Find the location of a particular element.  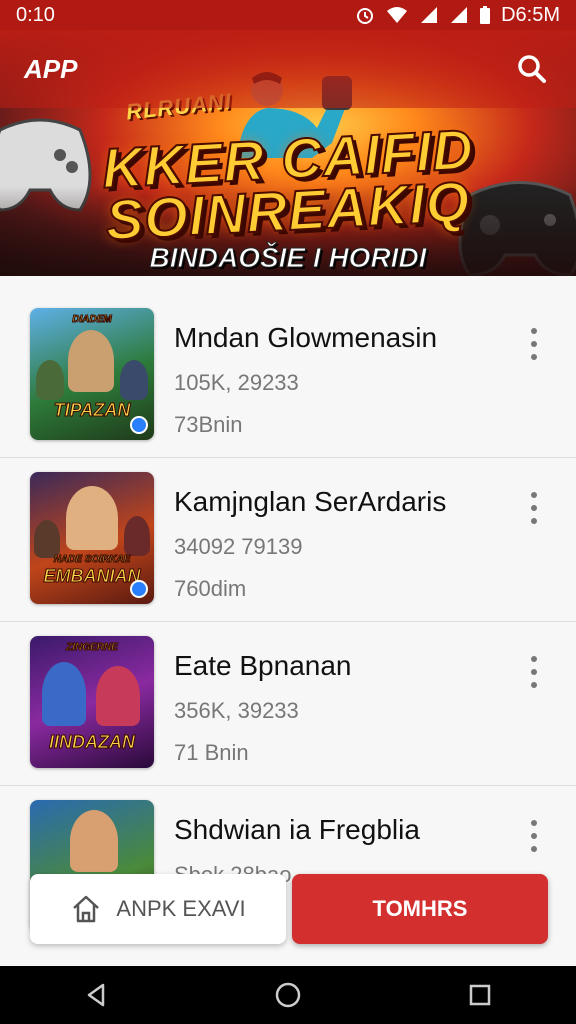

home-button is located at coordinates (288, 995).